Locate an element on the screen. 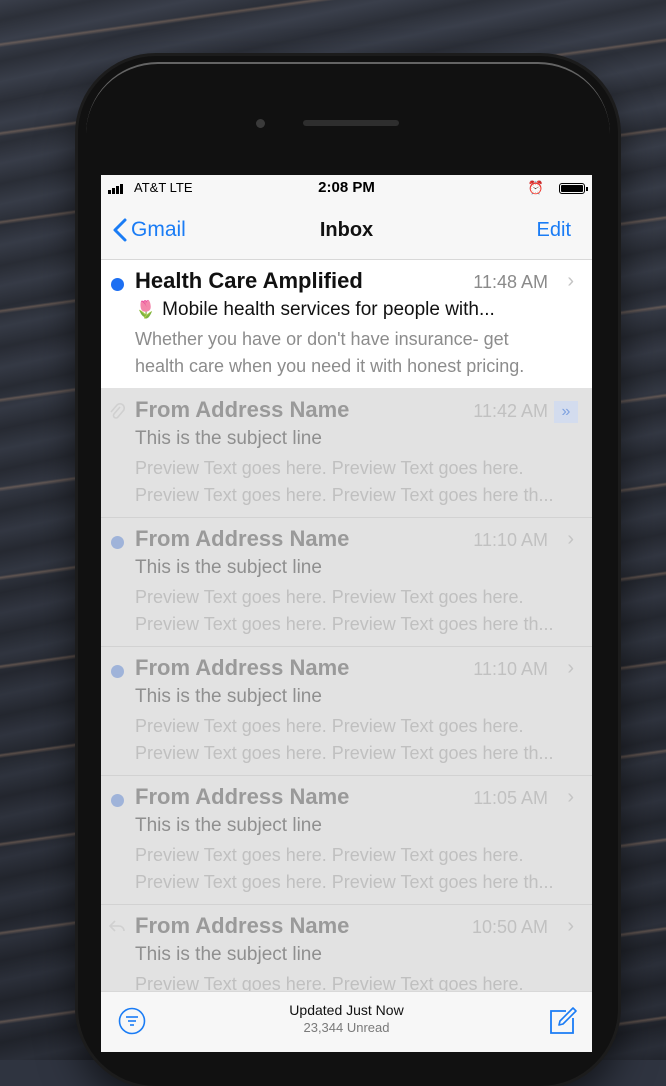  status-bar: AT&T LTE 2:08 PM ⏰ is located at coordinates (346, 189).